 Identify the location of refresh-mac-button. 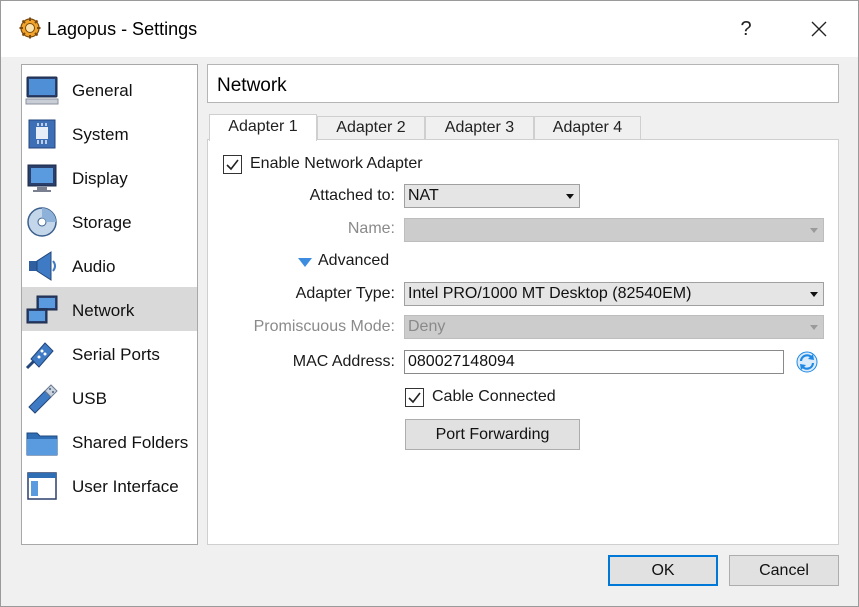
(807, 362).